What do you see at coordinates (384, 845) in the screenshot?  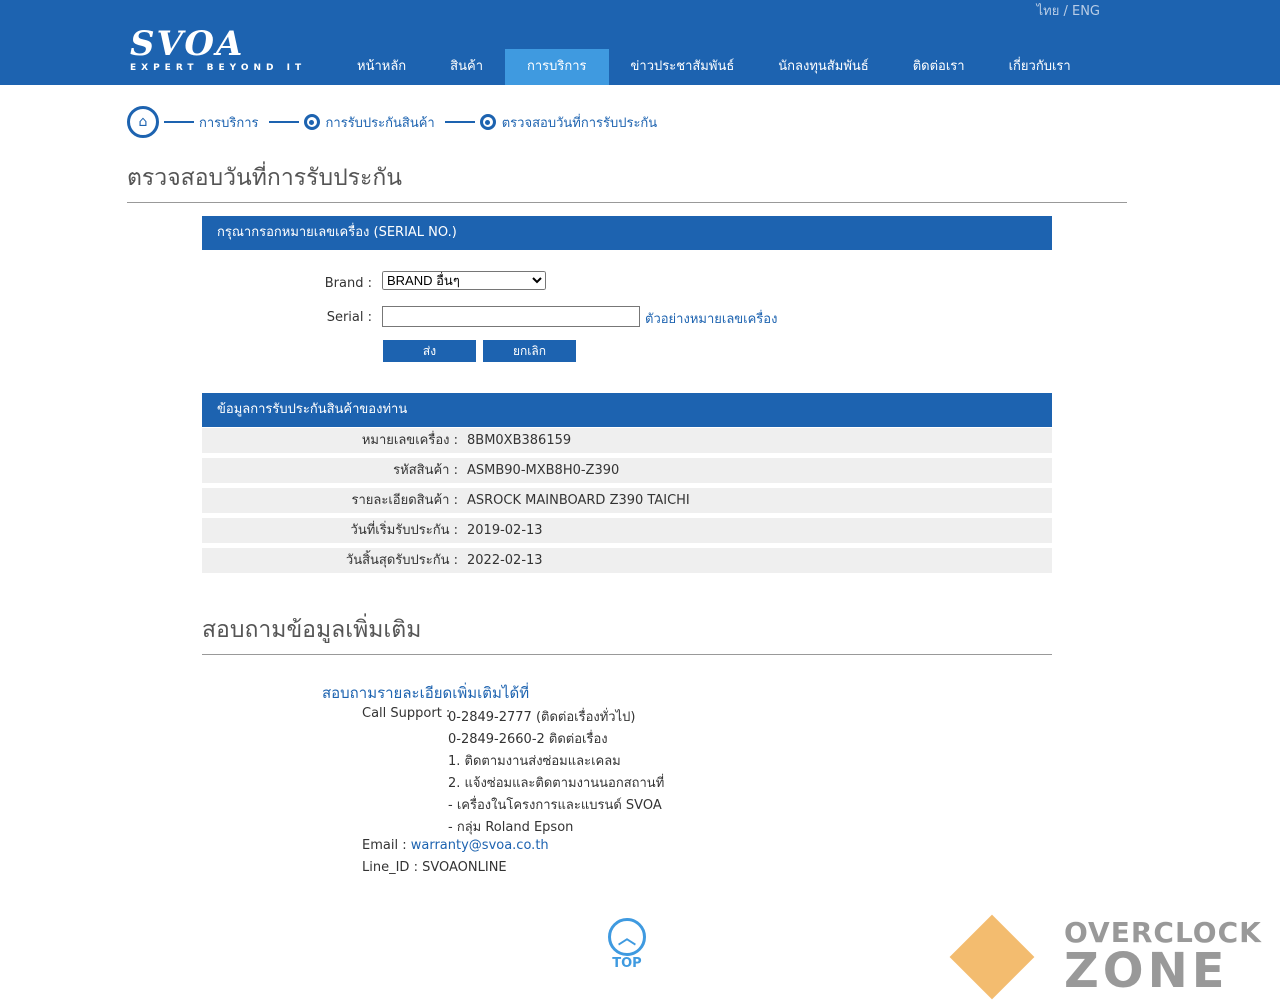 I see `email-label: Email :` at bounding box center [384, 845].